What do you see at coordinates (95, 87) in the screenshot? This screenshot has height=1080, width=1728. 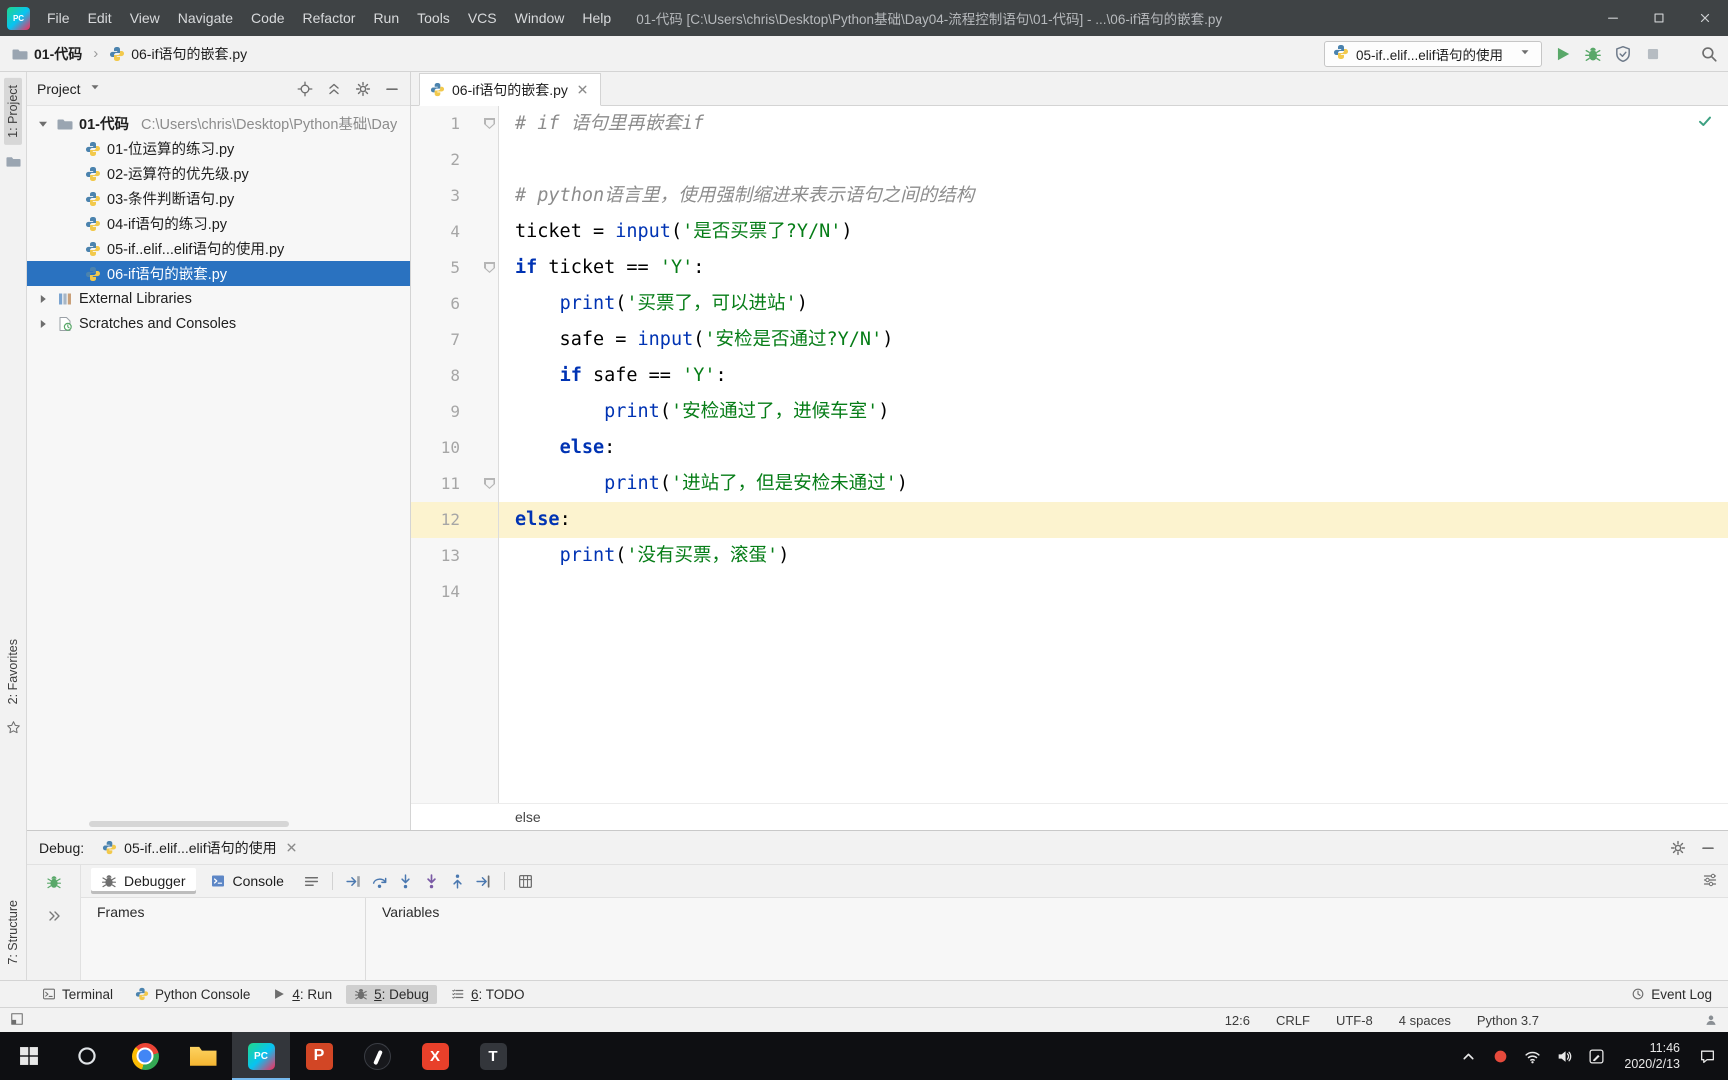 I see `chevron-down-icon` at bounding box center [95, 87].